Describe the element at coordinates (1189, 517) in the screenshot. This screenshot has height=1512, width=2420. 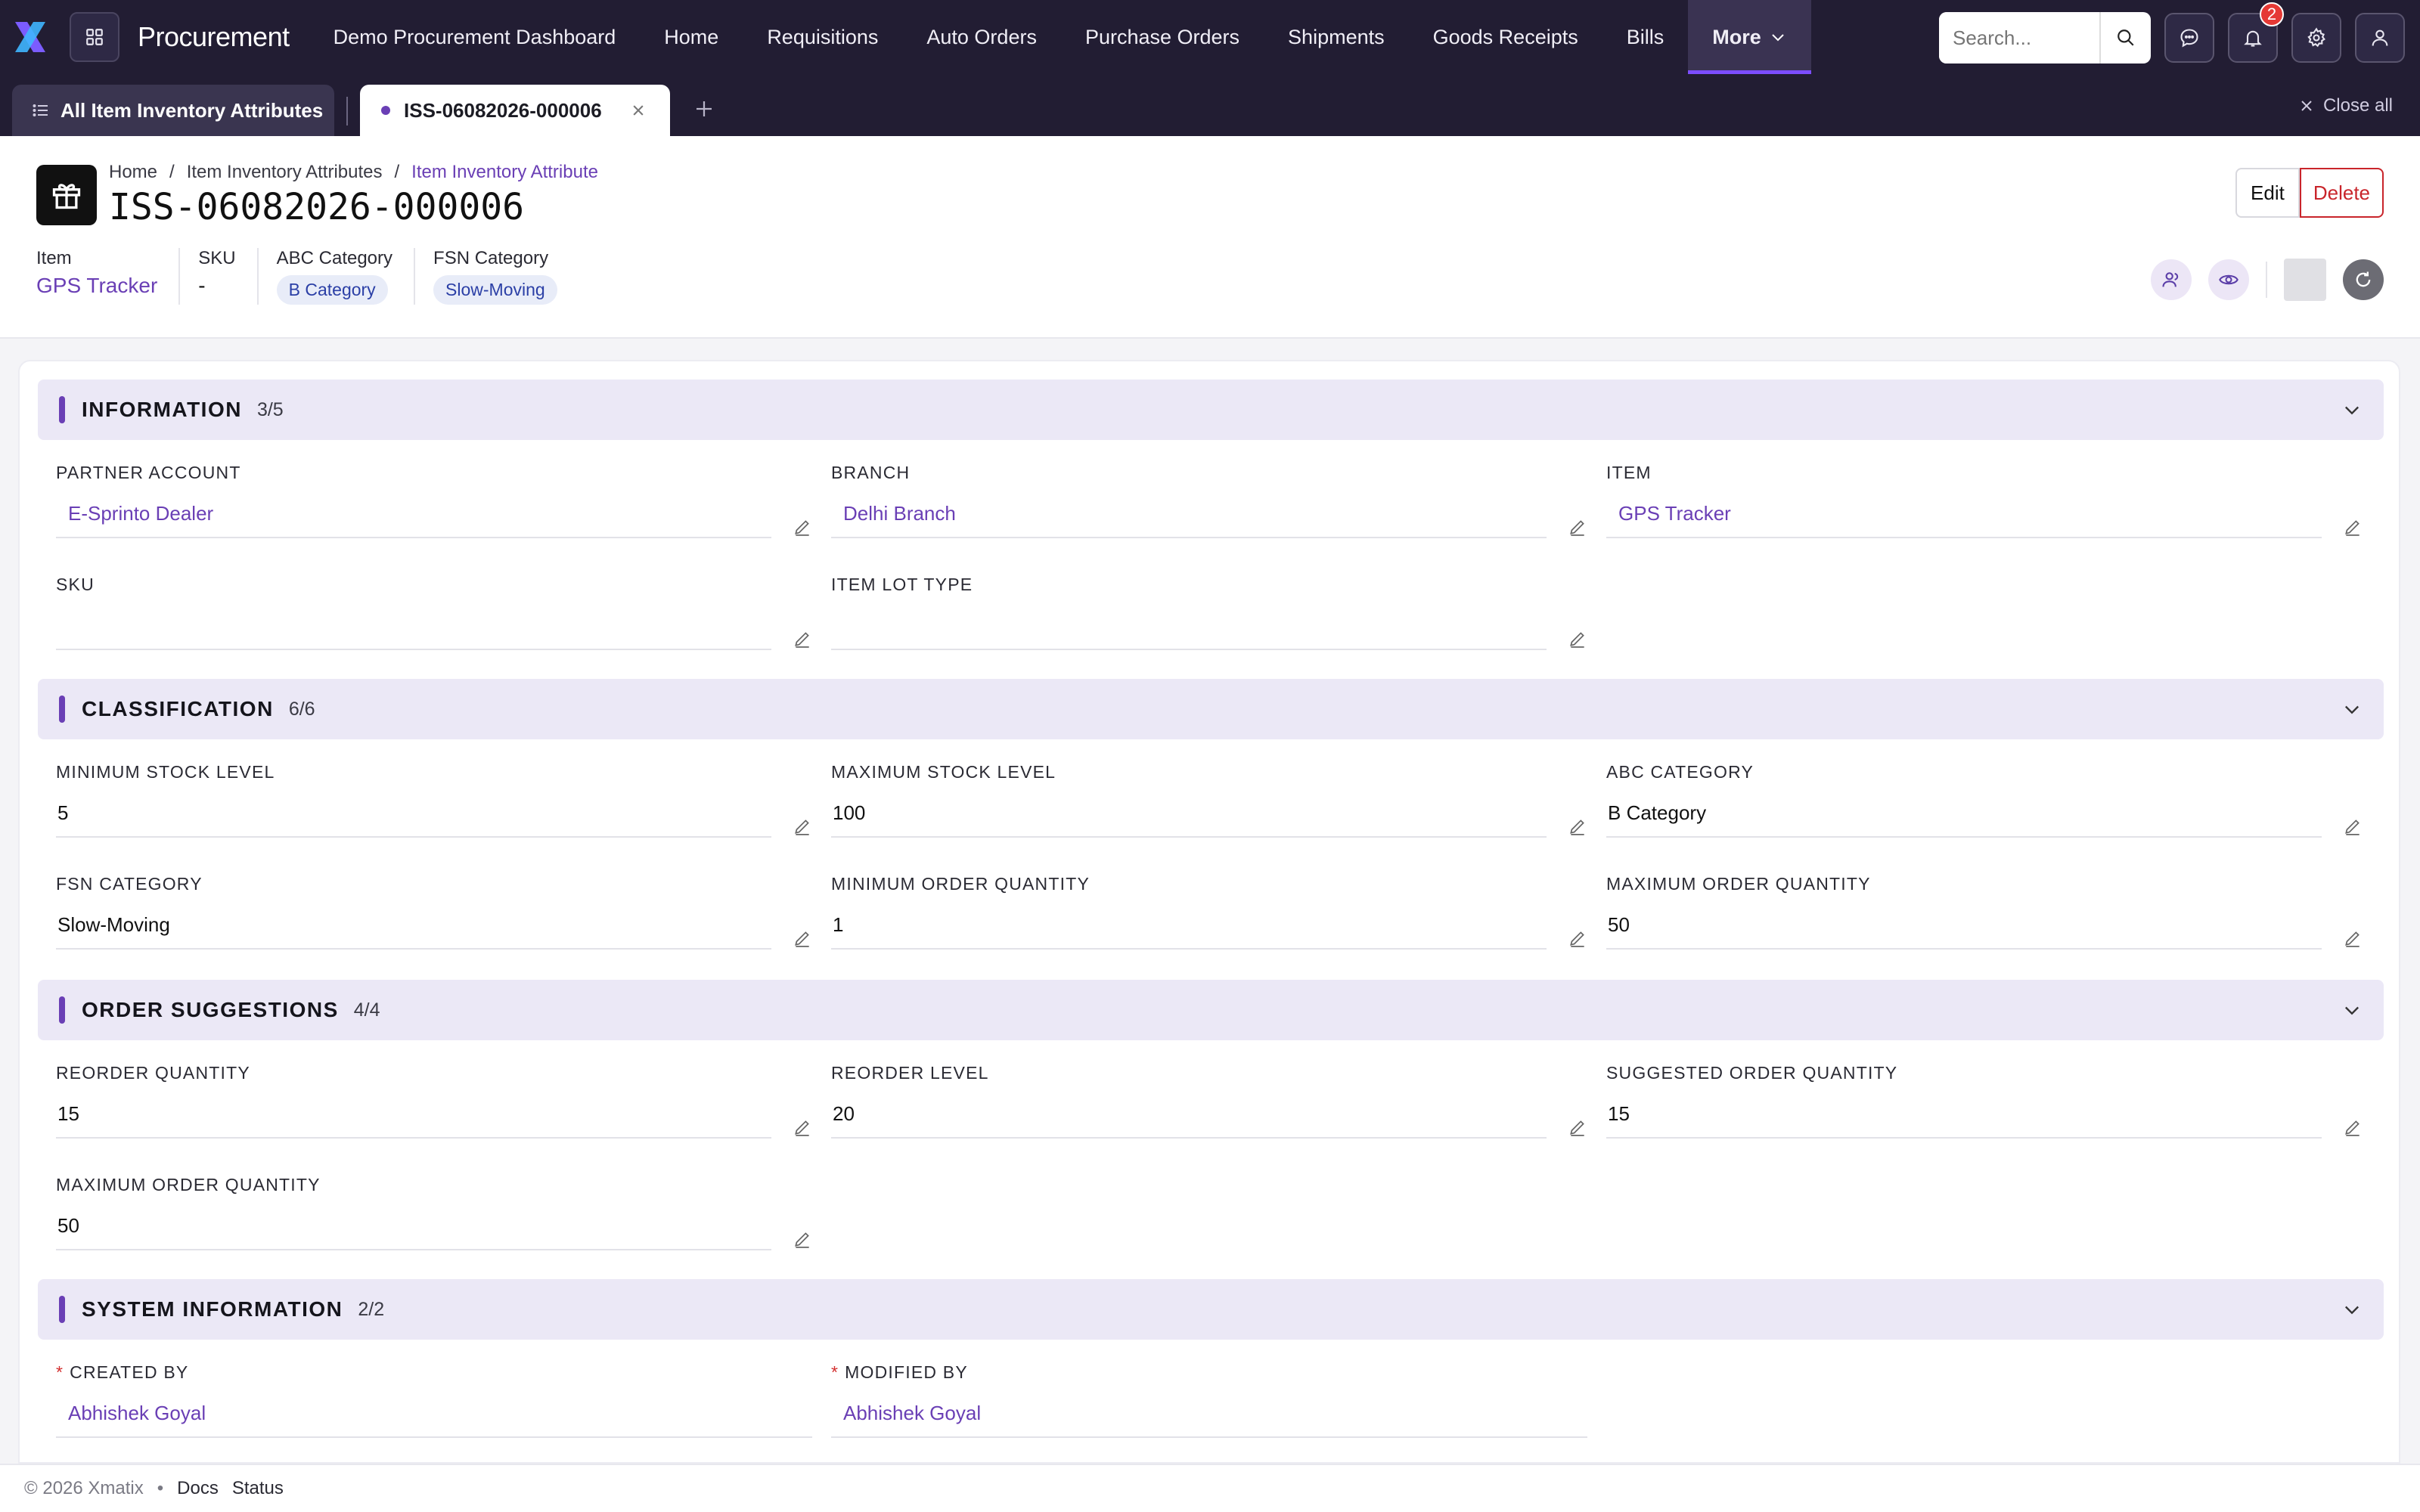
I see `branch-value: Delhi Branch` at that location.